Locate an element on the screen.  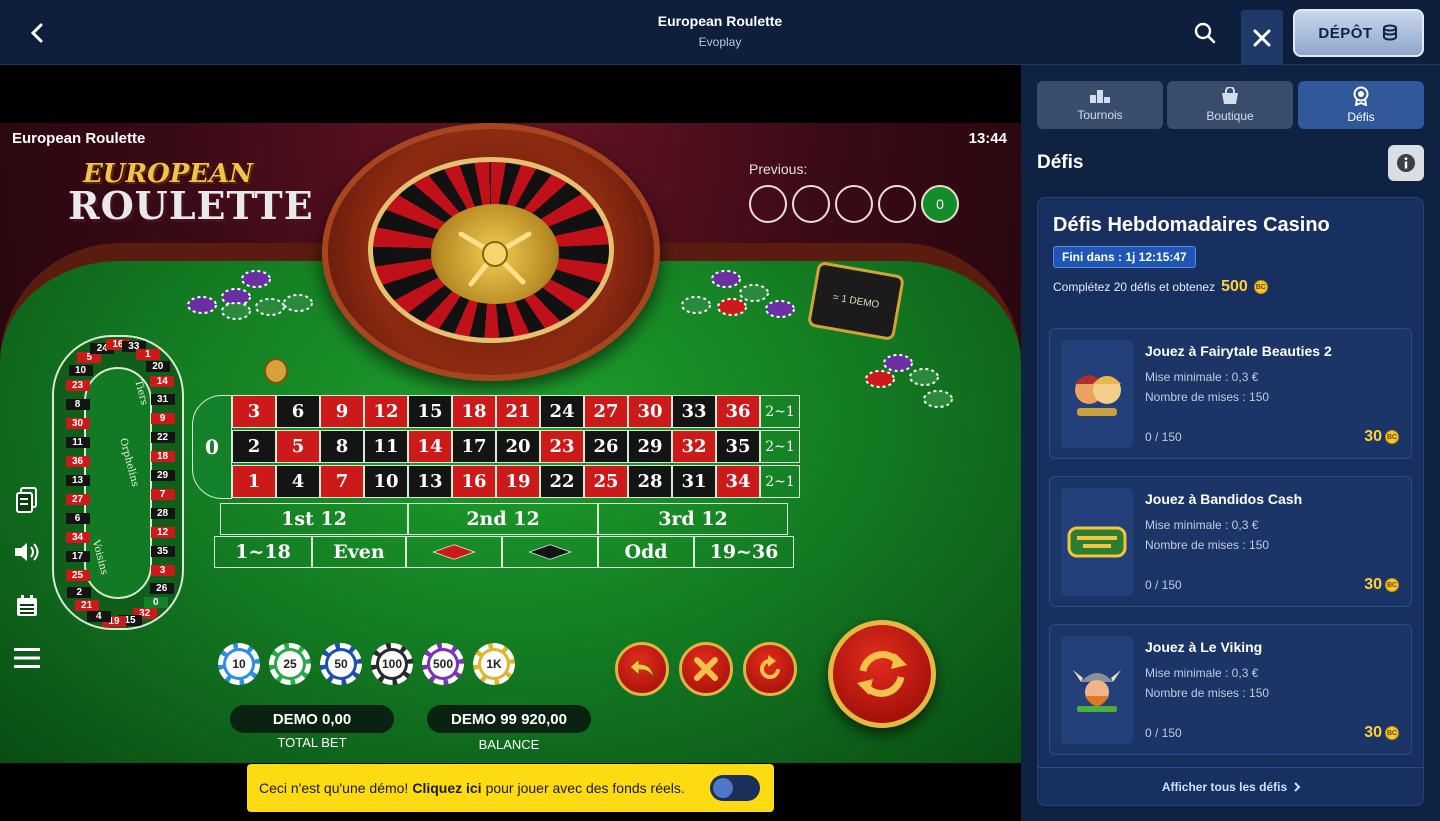
bet-cell-number: 1 is located at coordinates (254, 481).